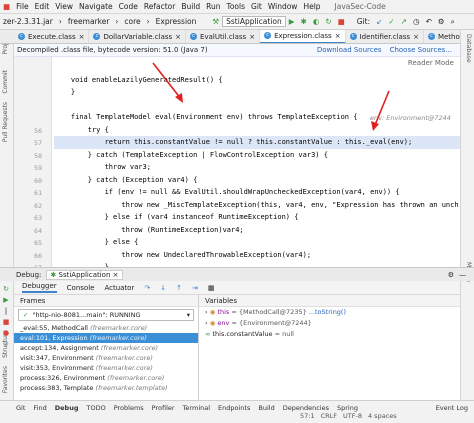 This screenshot has height=423, width=474. I want to click on run-to-cursor-icon: ⇥, so click(195, 288).